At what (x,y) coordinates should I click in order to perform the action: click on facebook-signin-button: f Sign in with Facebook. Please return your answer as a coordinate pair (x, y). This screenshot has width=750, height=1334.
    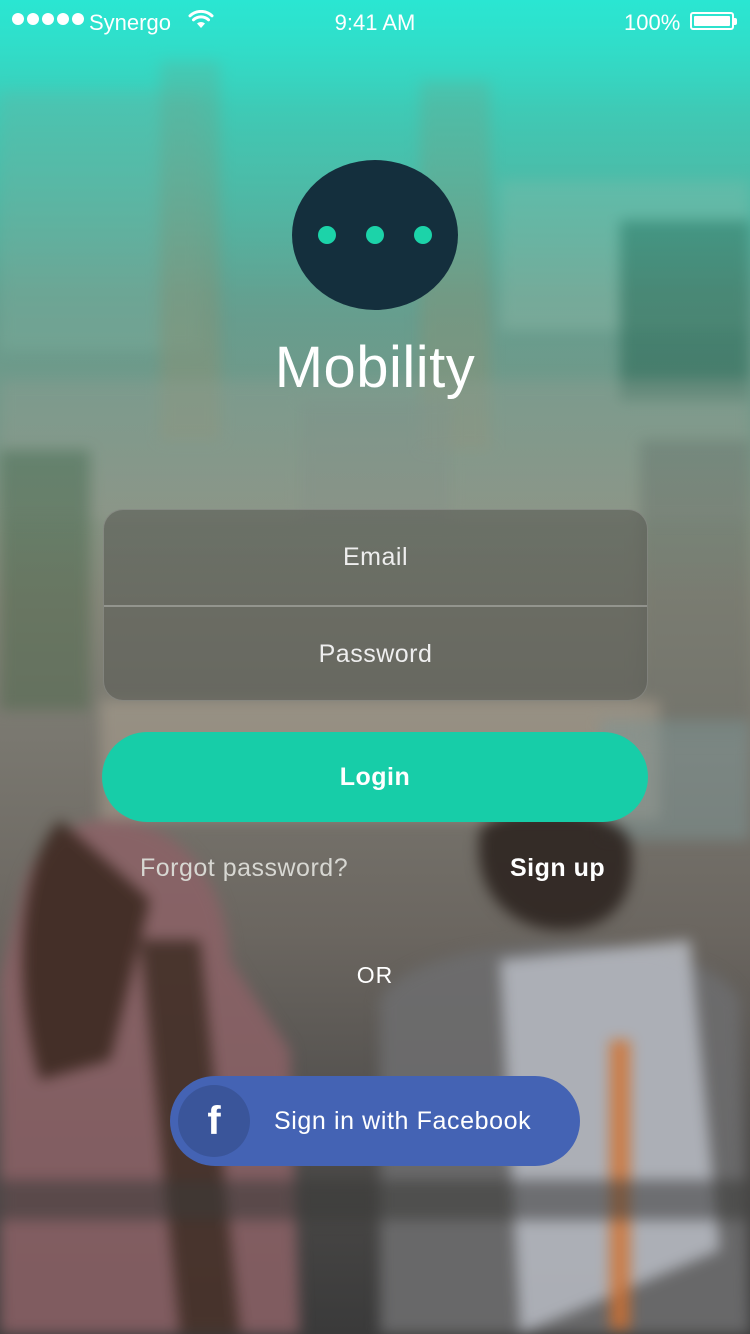
    Looking at the image, I should click on (375, 1121).